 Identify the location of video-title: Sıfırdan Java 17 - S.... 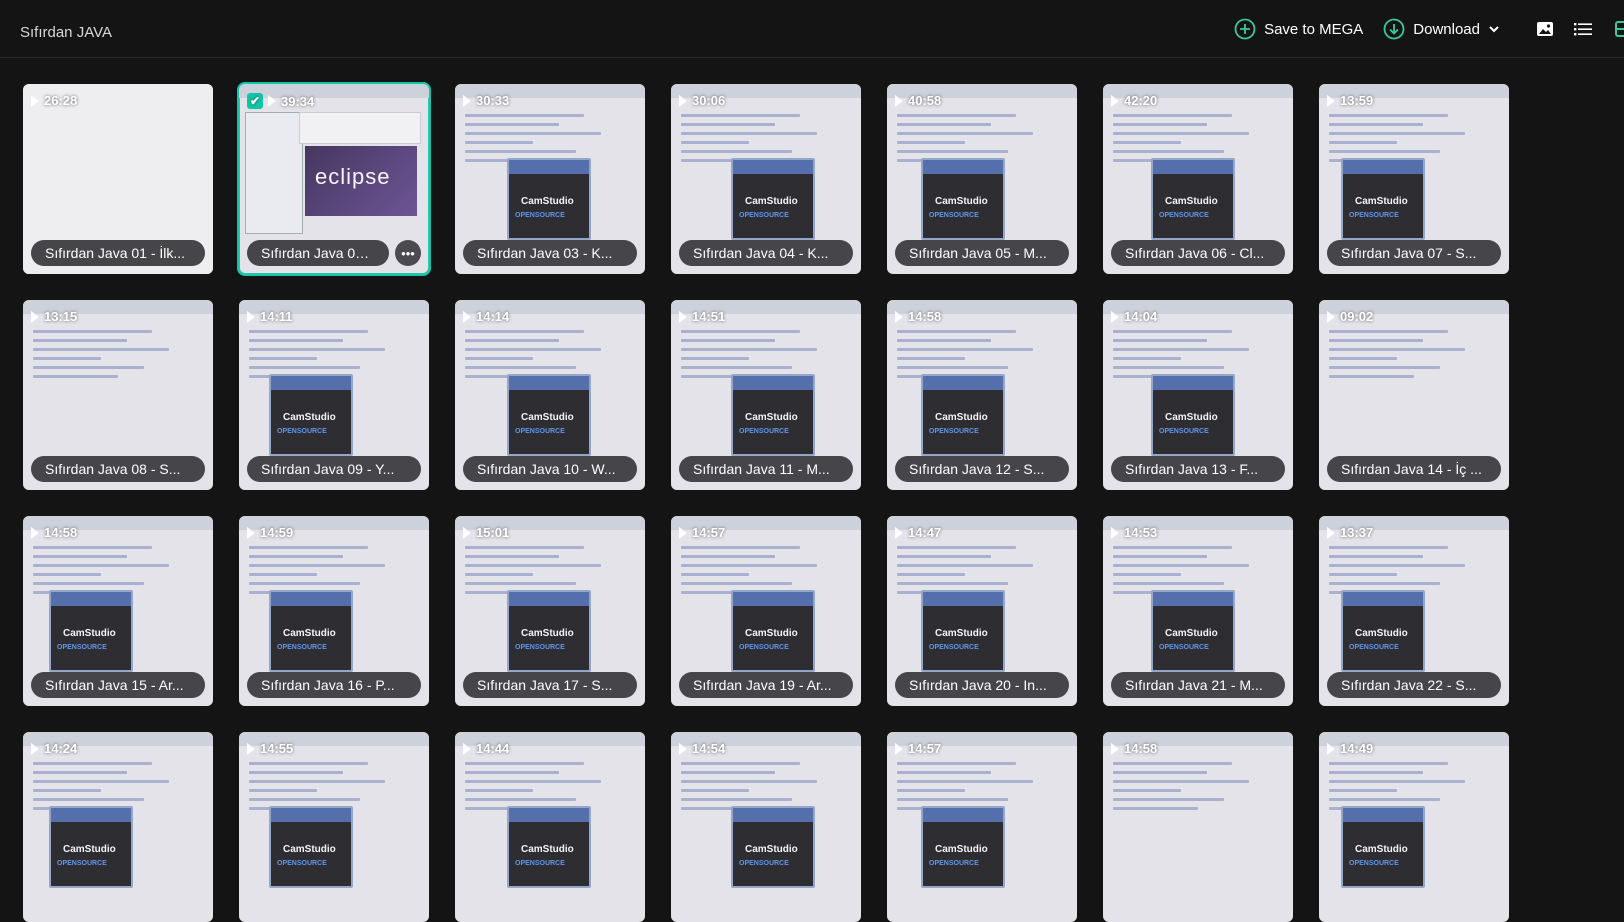
(550, 685).